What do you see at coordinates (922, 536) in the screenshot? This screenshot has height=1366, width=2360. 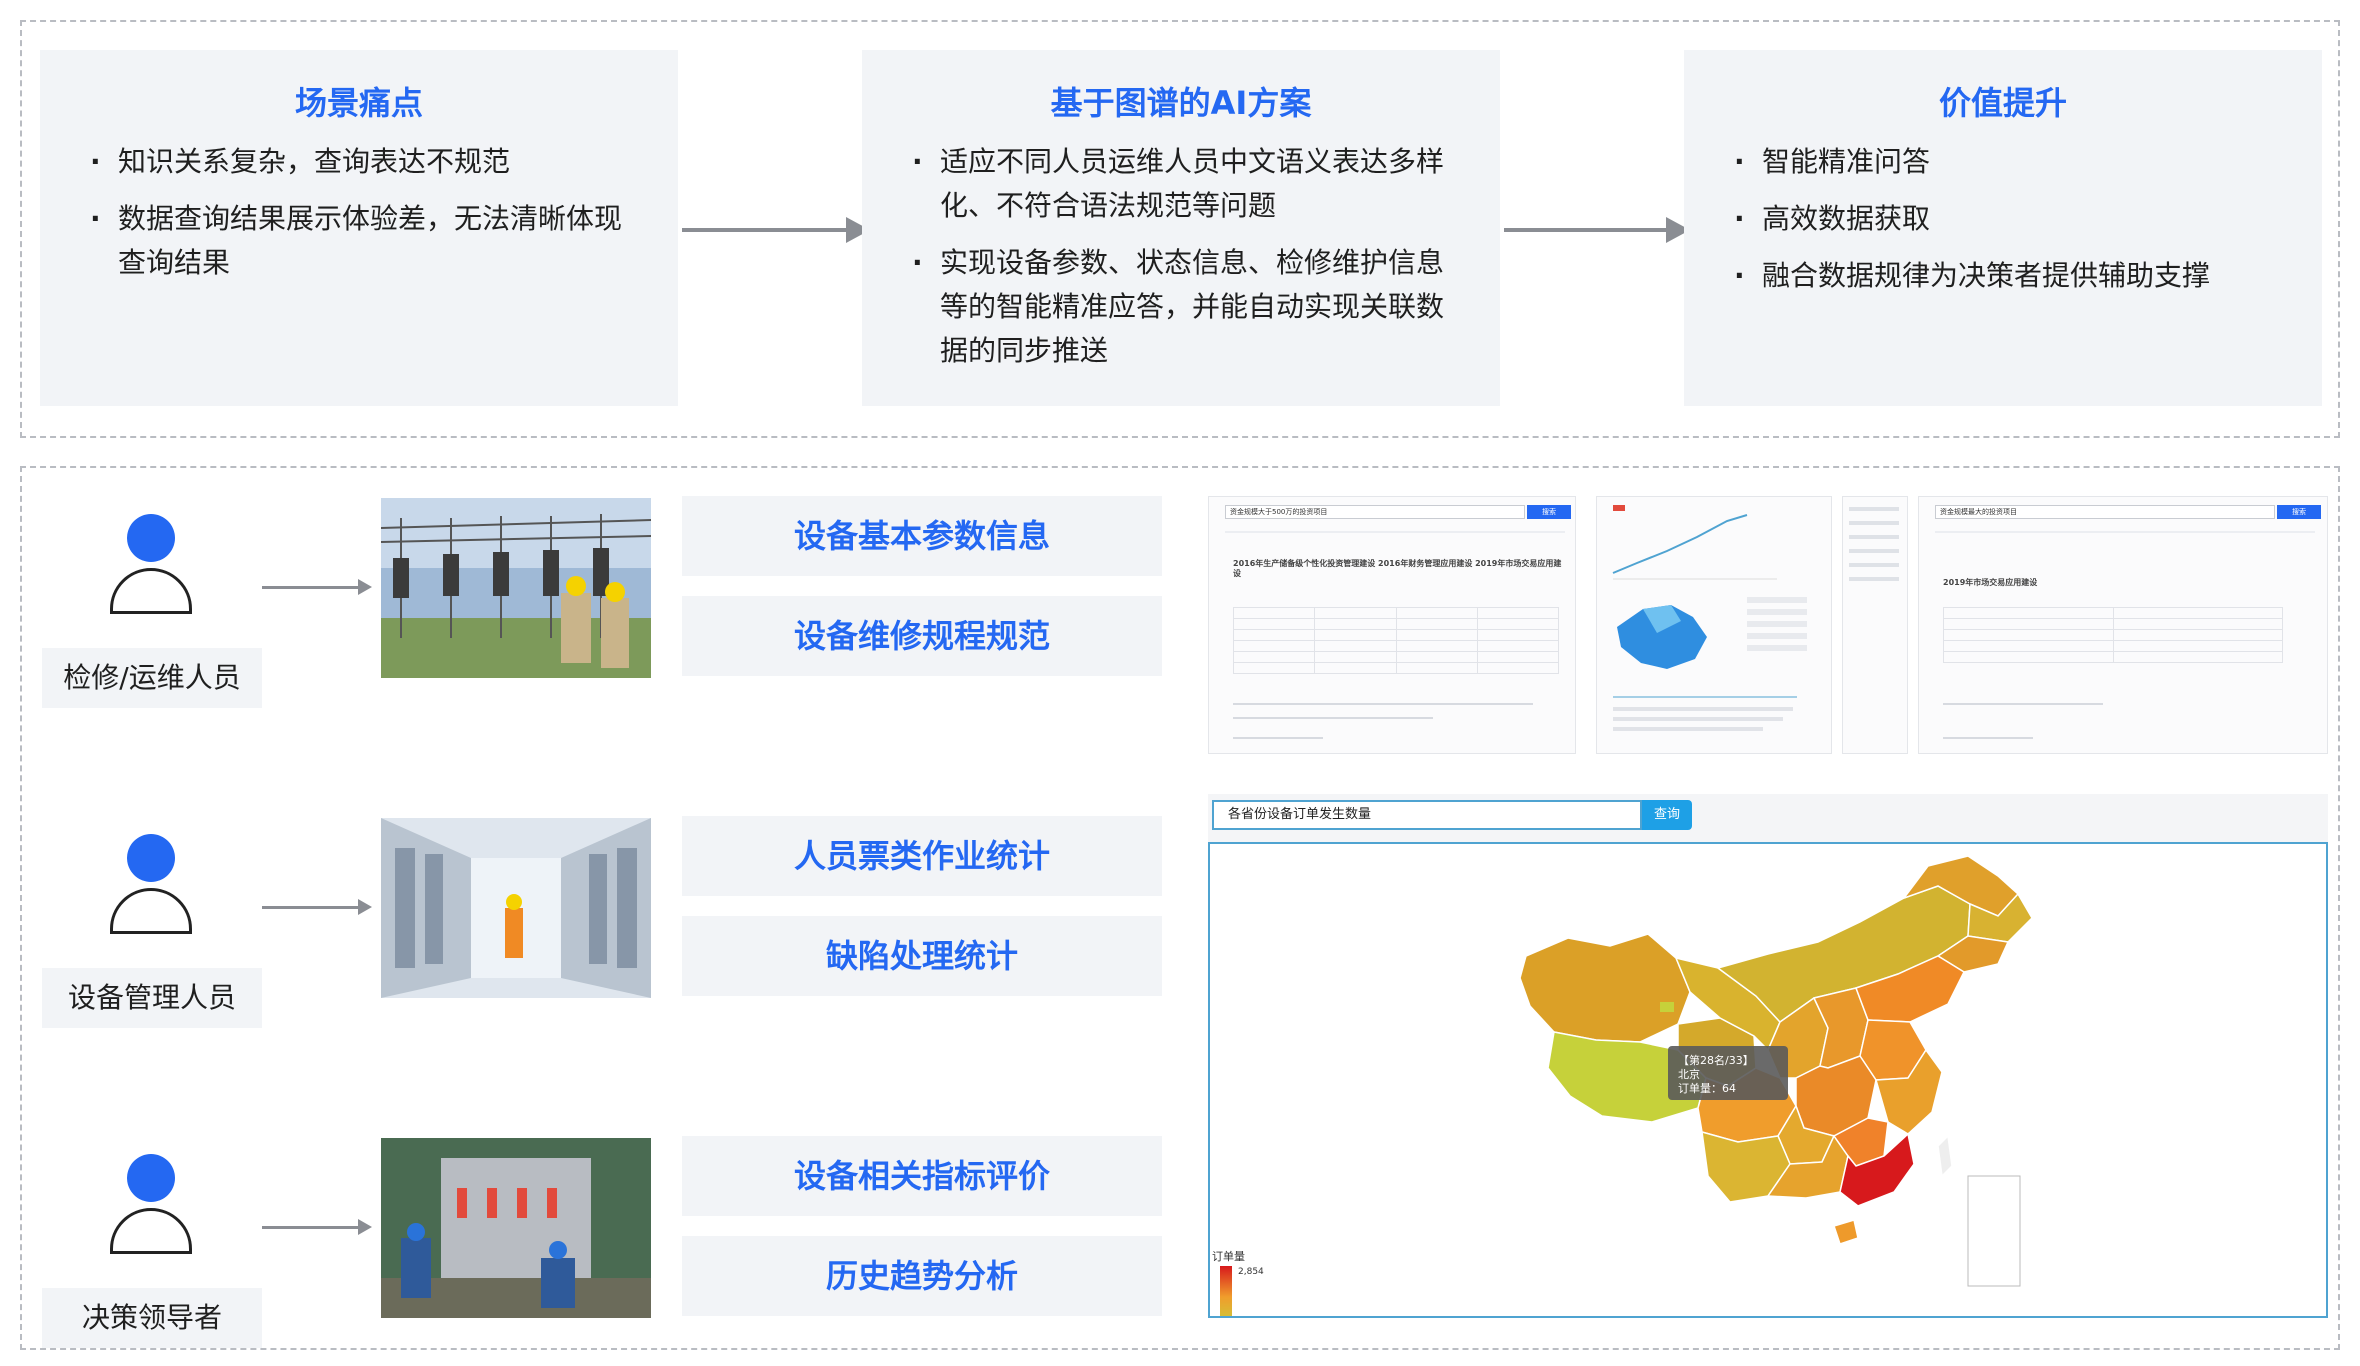 I see `feature-equipment-params: 设备基本参数信息` at bounding box center [922, 536].